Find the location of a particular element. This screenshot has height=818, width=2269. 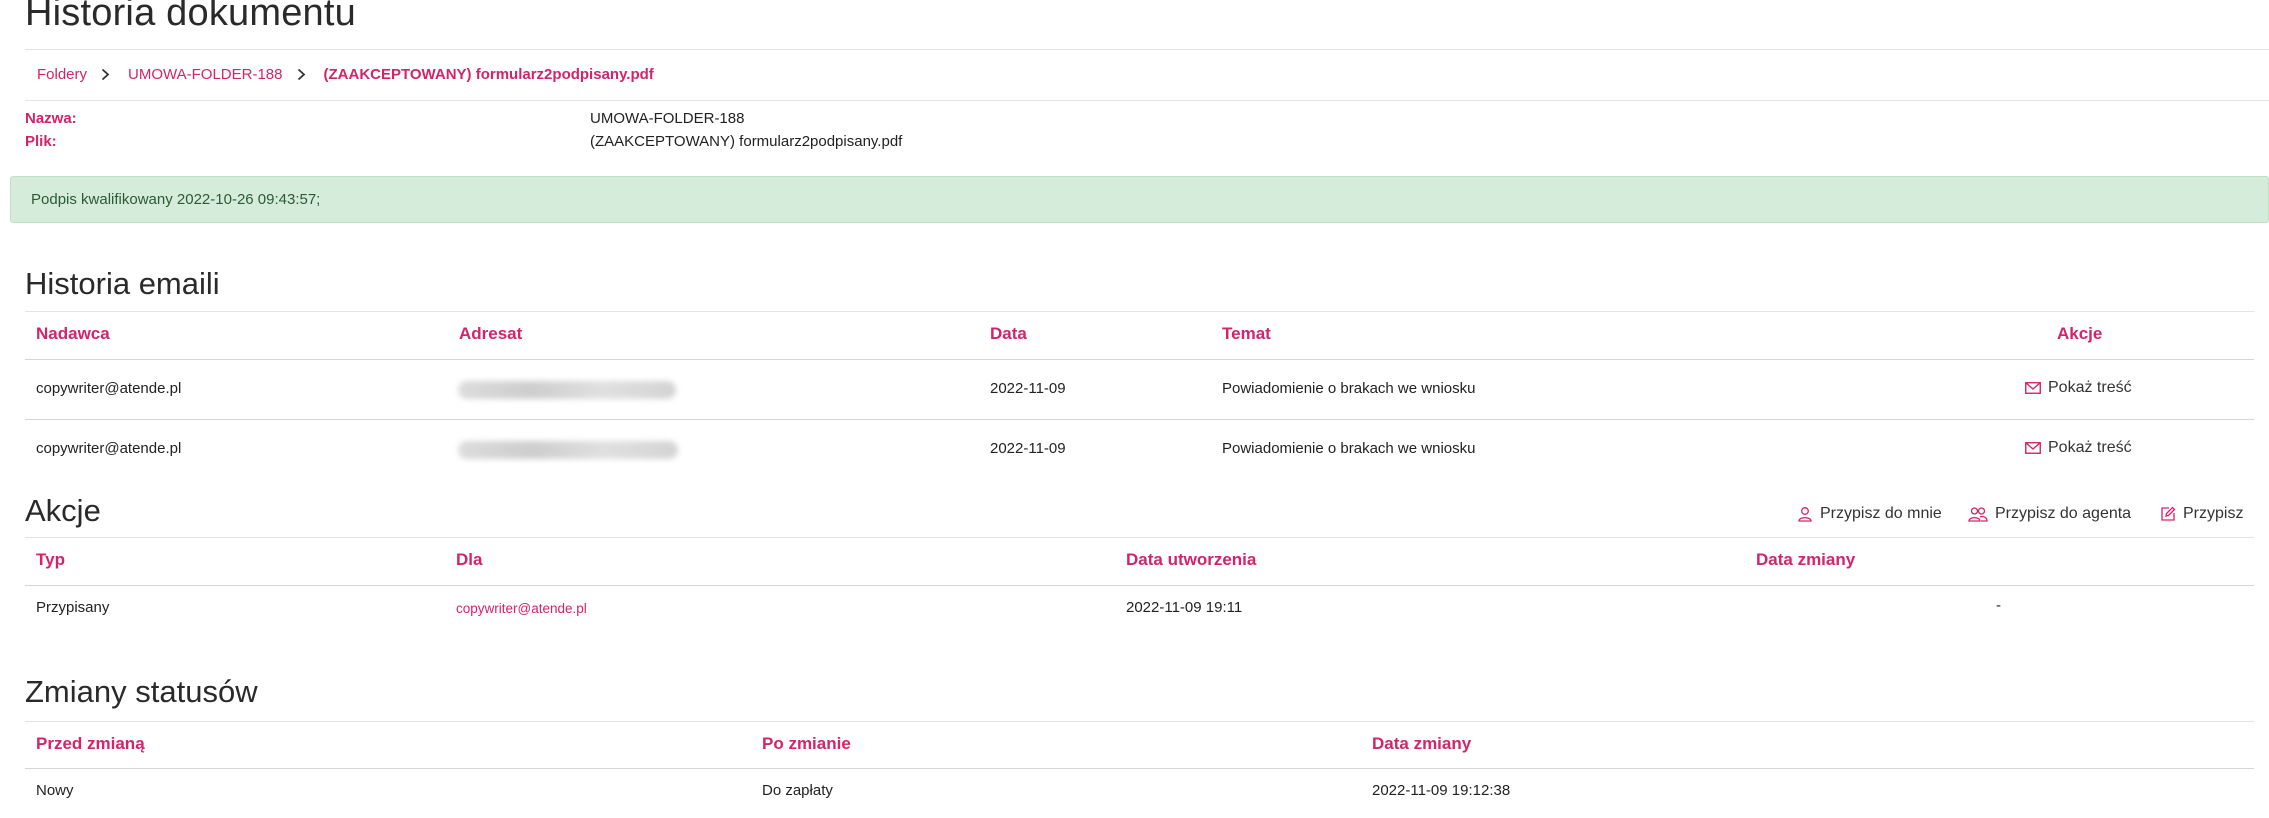

actions-header-border is located at coordinates (1139, 585).